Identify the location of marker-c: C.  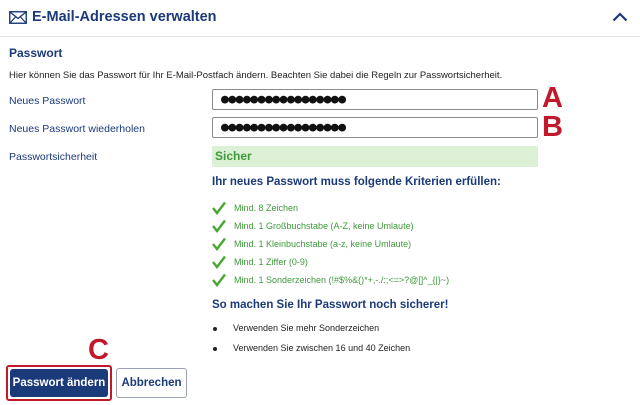
(98, 350).